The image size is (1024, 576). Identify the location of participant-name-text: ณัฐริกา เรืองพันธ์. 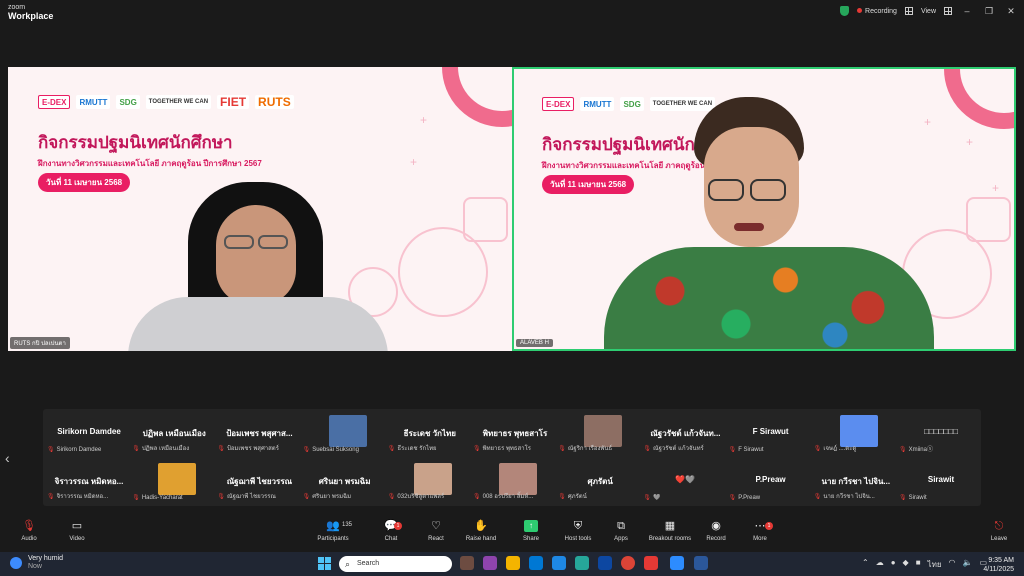
(590, 449).